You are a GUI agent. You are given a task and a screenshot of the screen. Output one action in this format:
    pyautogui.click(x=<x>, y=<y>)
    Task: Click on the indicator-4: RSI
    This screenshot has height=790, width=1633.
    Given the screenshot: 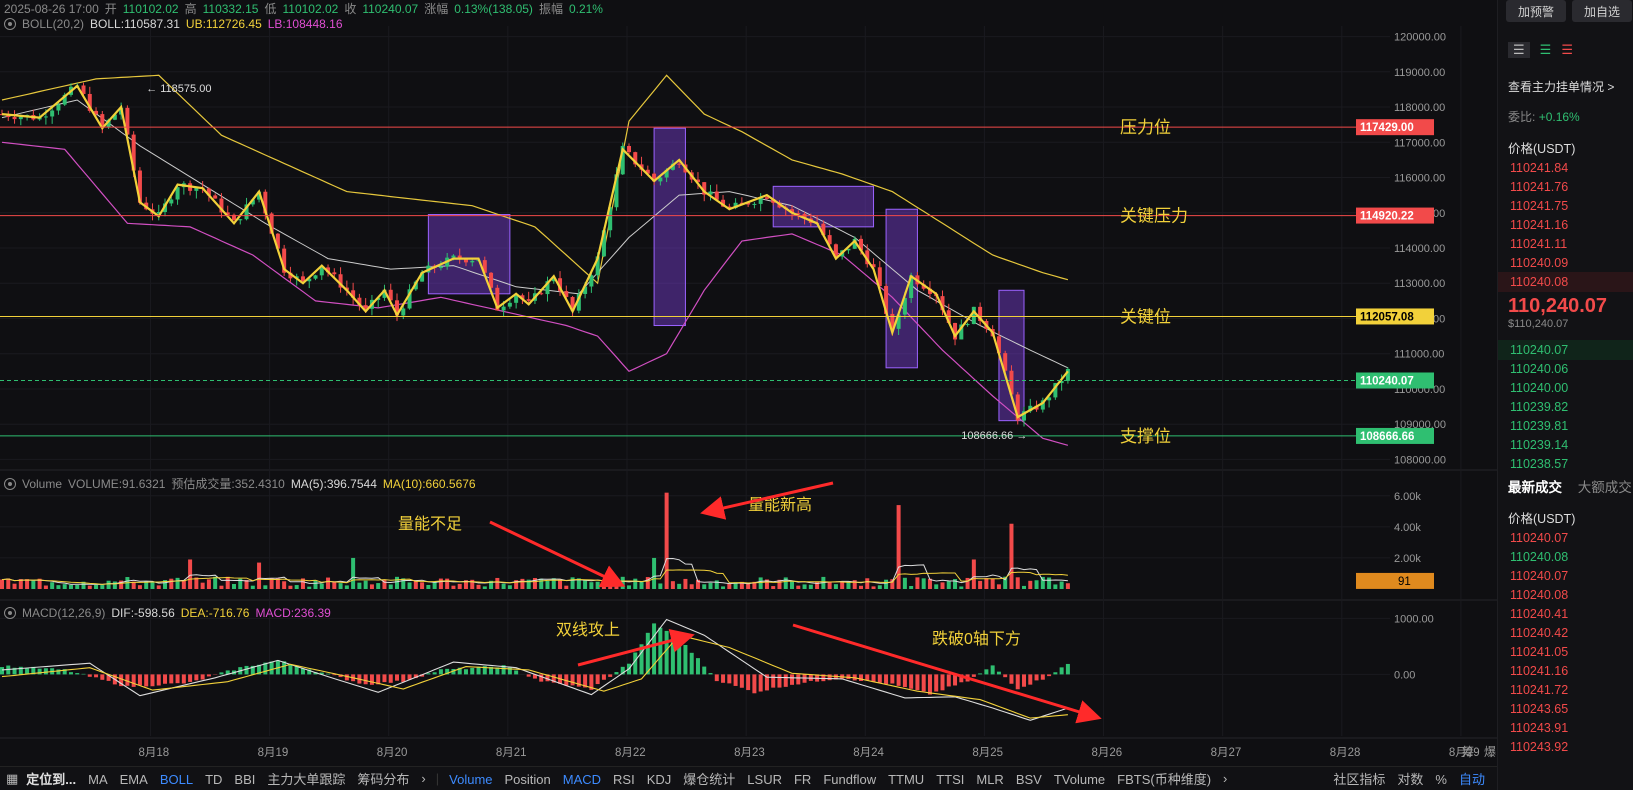 What is the action you would take?
    pyautogui.click(x=624, y=779)
    